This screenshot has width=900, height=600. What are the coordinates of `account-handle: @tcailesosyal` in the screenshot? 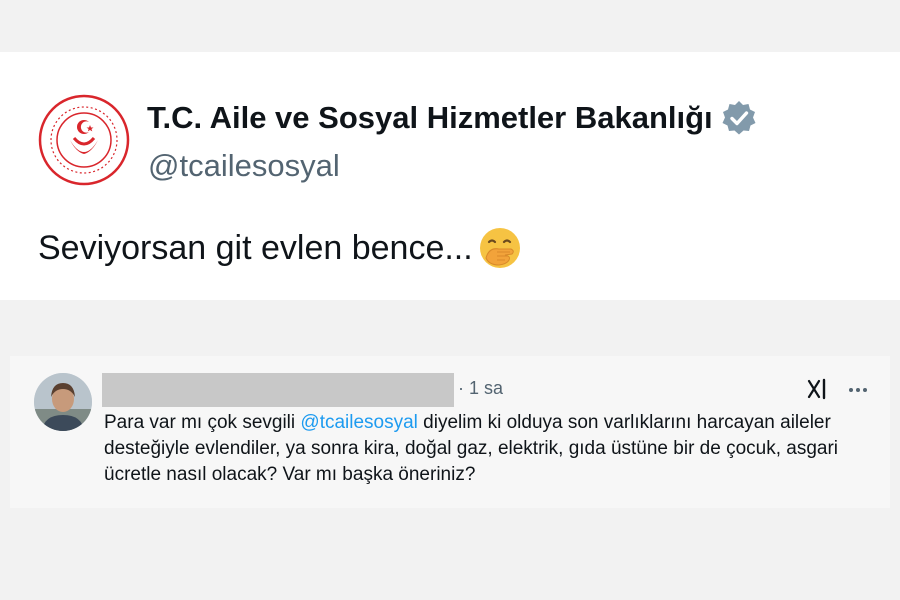 It's located at (244, 166).